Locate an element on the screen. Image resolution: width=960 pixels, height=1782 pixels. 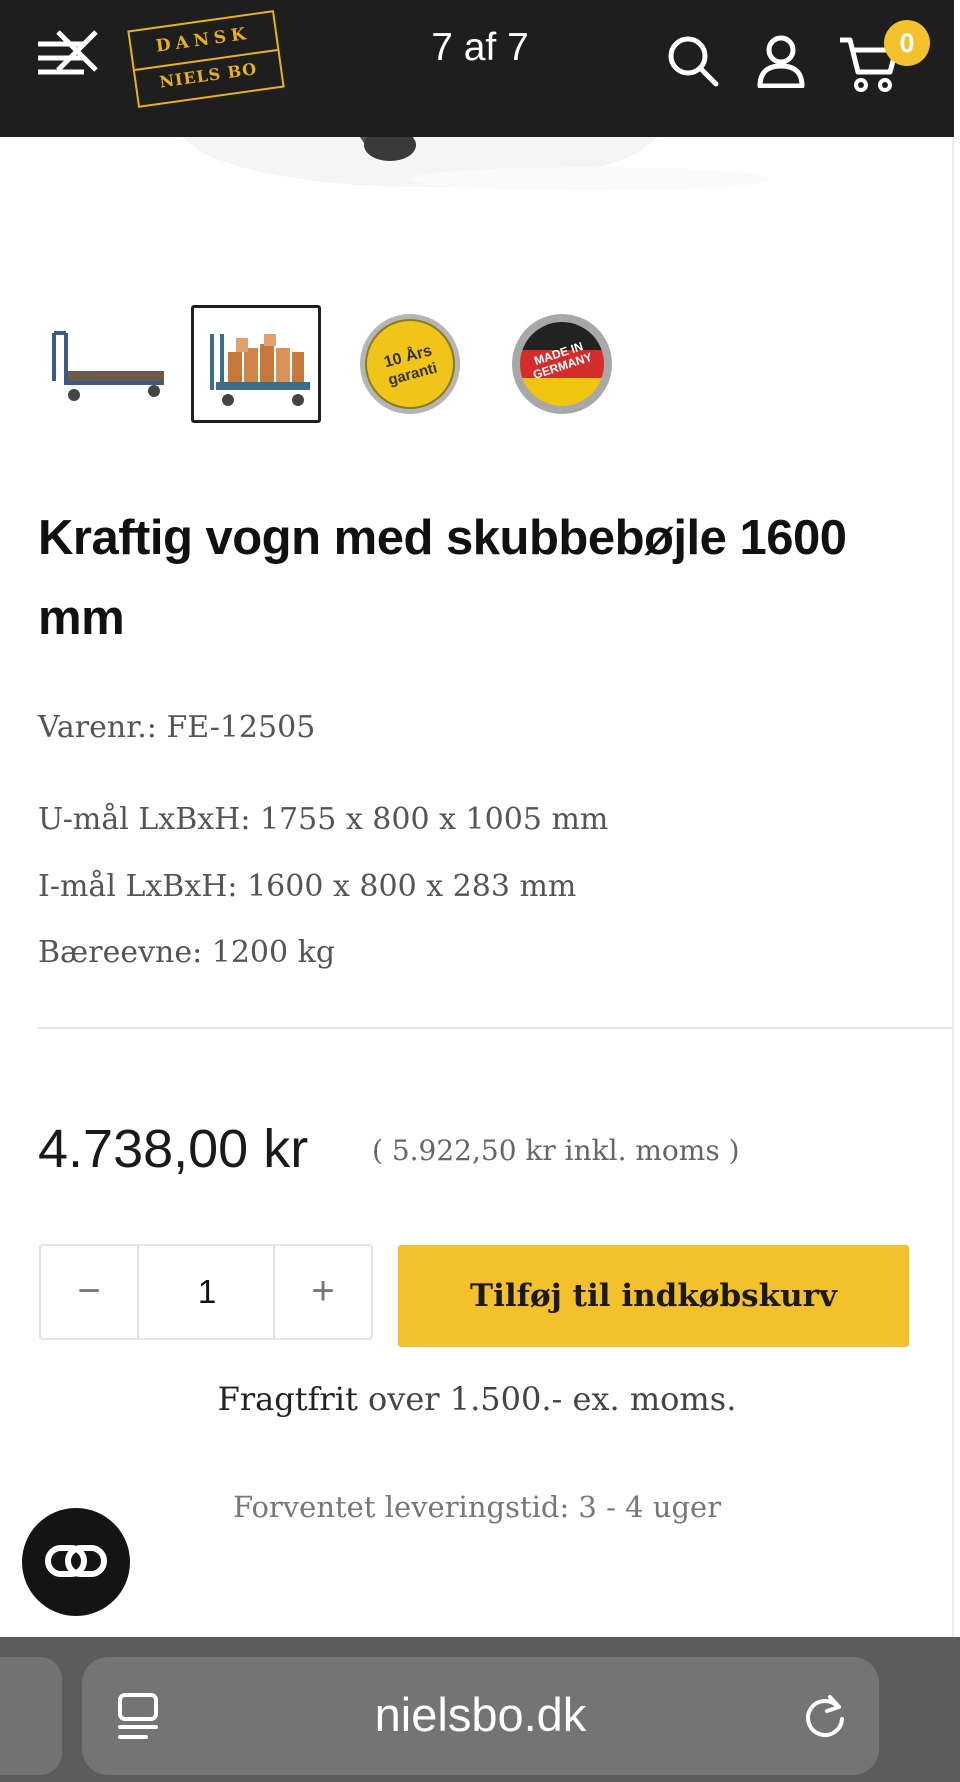
product-image-main is located at coordinates (477, 202).